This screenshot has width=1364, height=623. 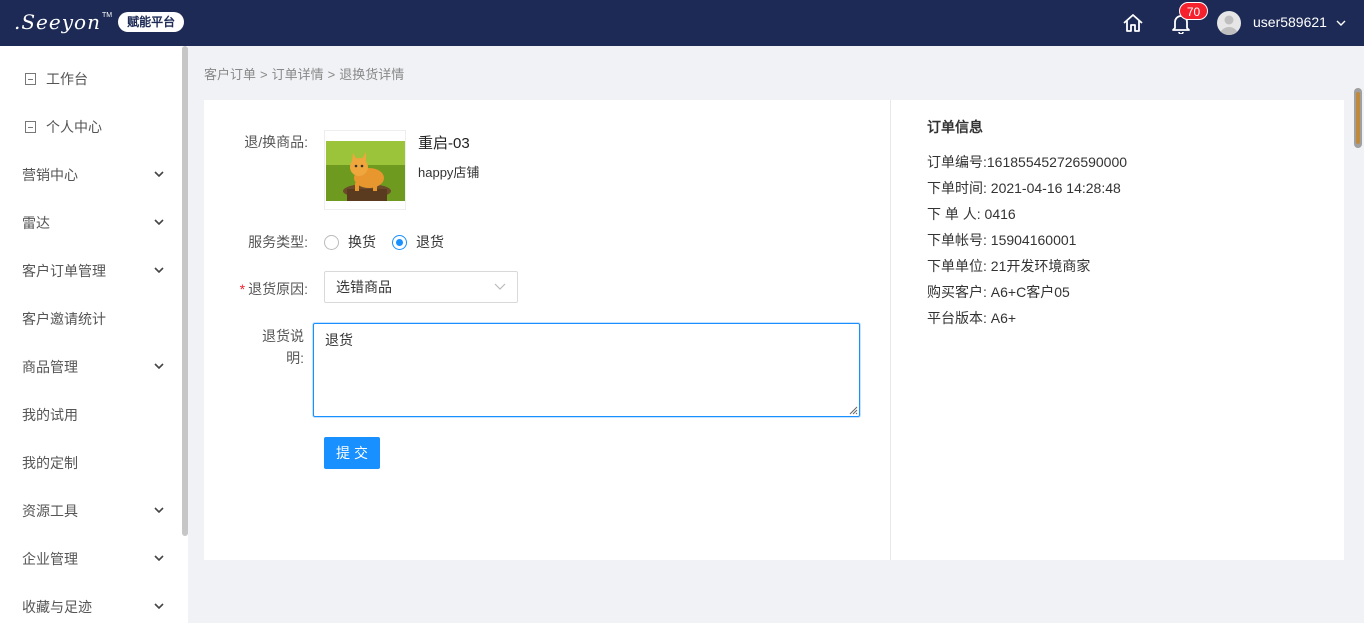 I want to click on breadcrumb: 客户订单 > 订单详情 > 退换货详情, so click(x=304, y=73).